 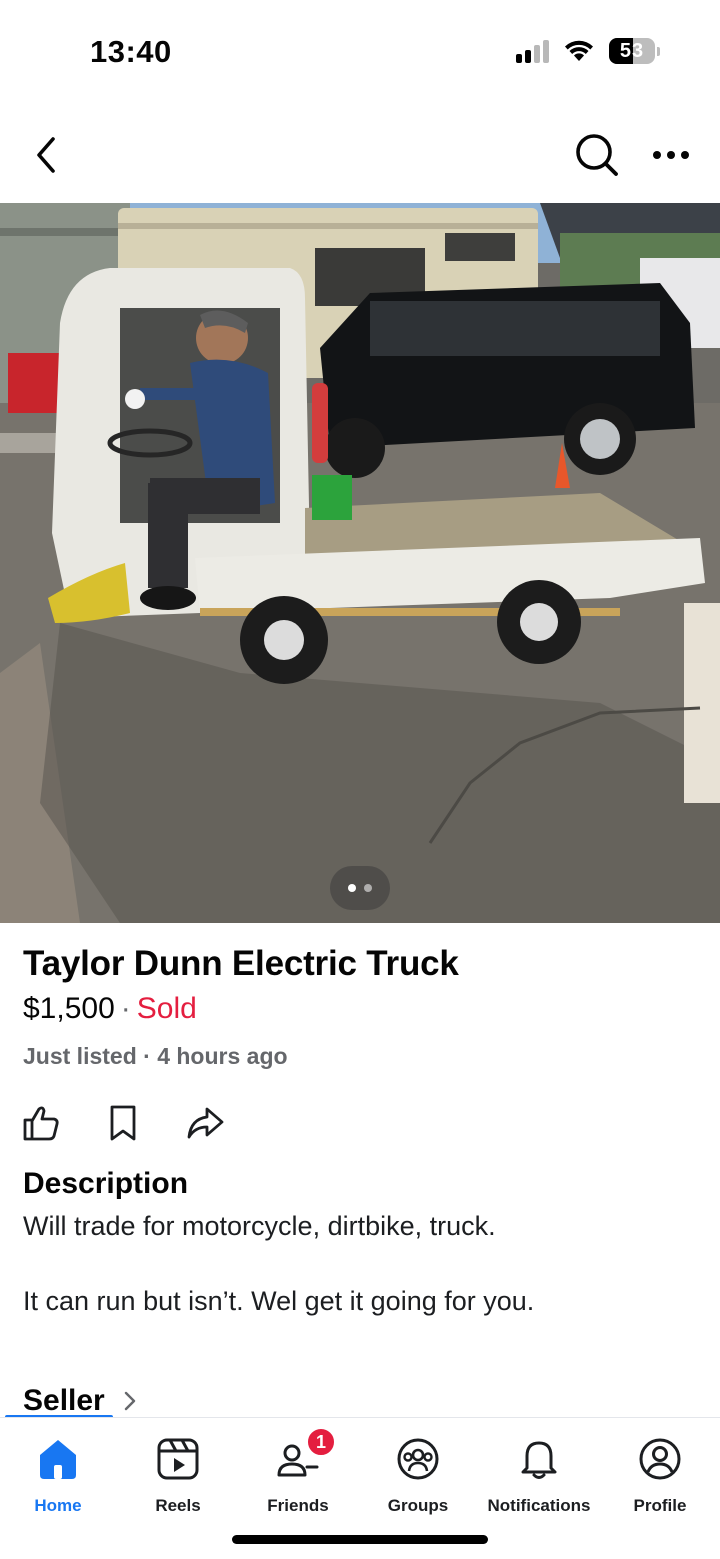 I want to click on top-nav-bar, so click(x=360, y=155).